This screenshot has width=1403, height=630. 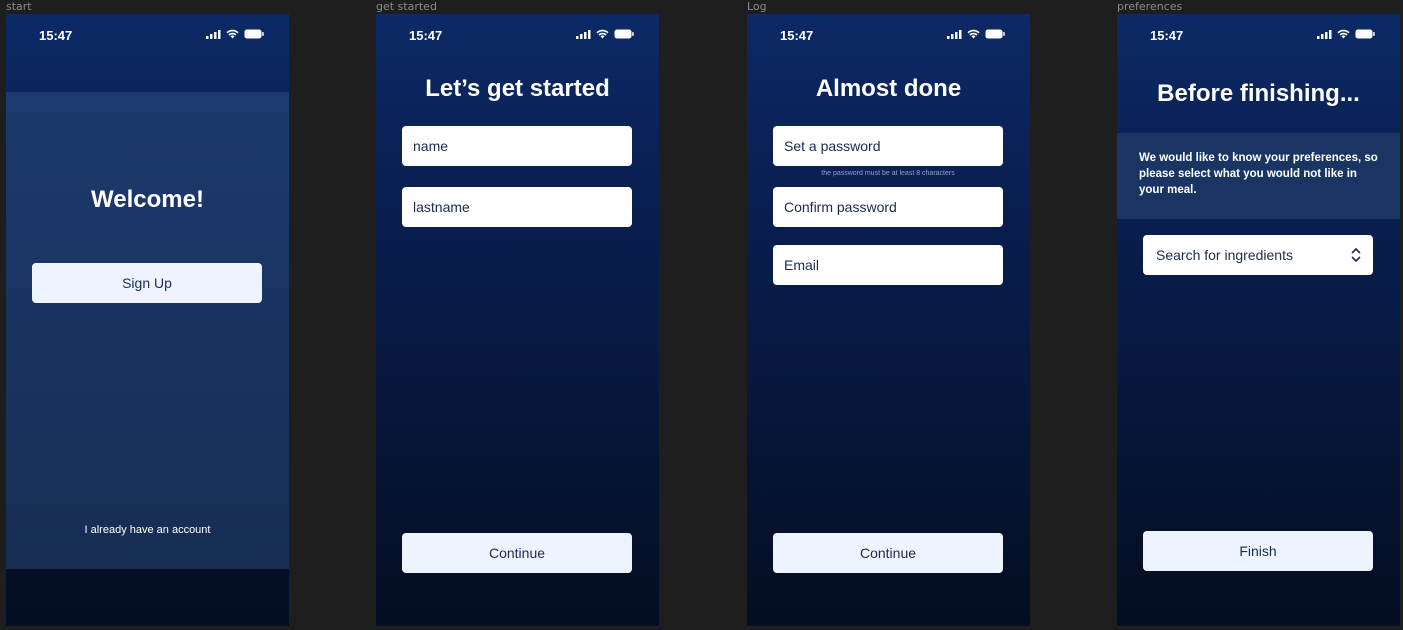 I want to click on email-field: Email, so click(x=888, y=265).